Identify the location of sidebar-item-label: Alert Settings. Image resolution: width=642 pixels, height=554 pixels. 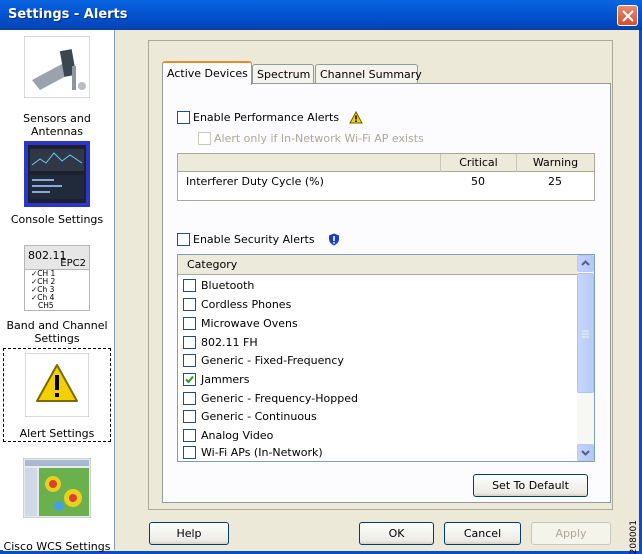
(57, 433).